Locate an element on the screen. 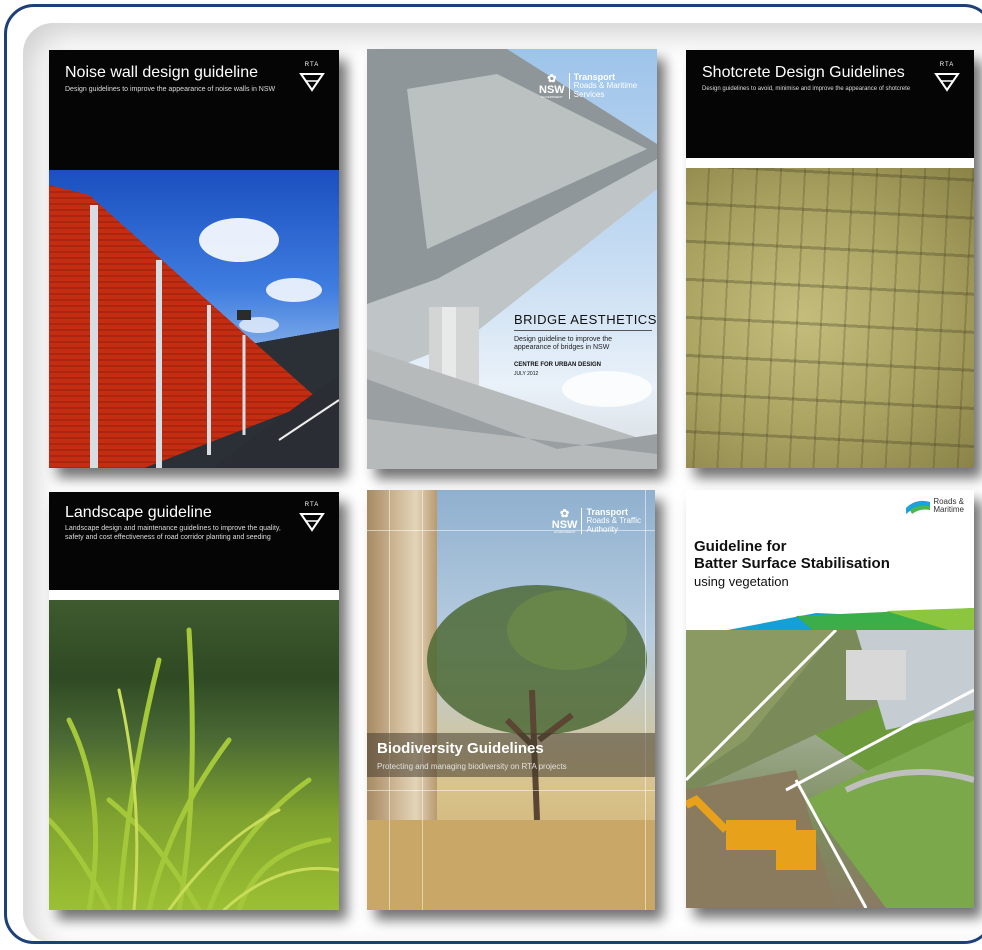 The width and height of the screenshot is (982, 950). noise-wall-photo is located at coordinates (194, 319).